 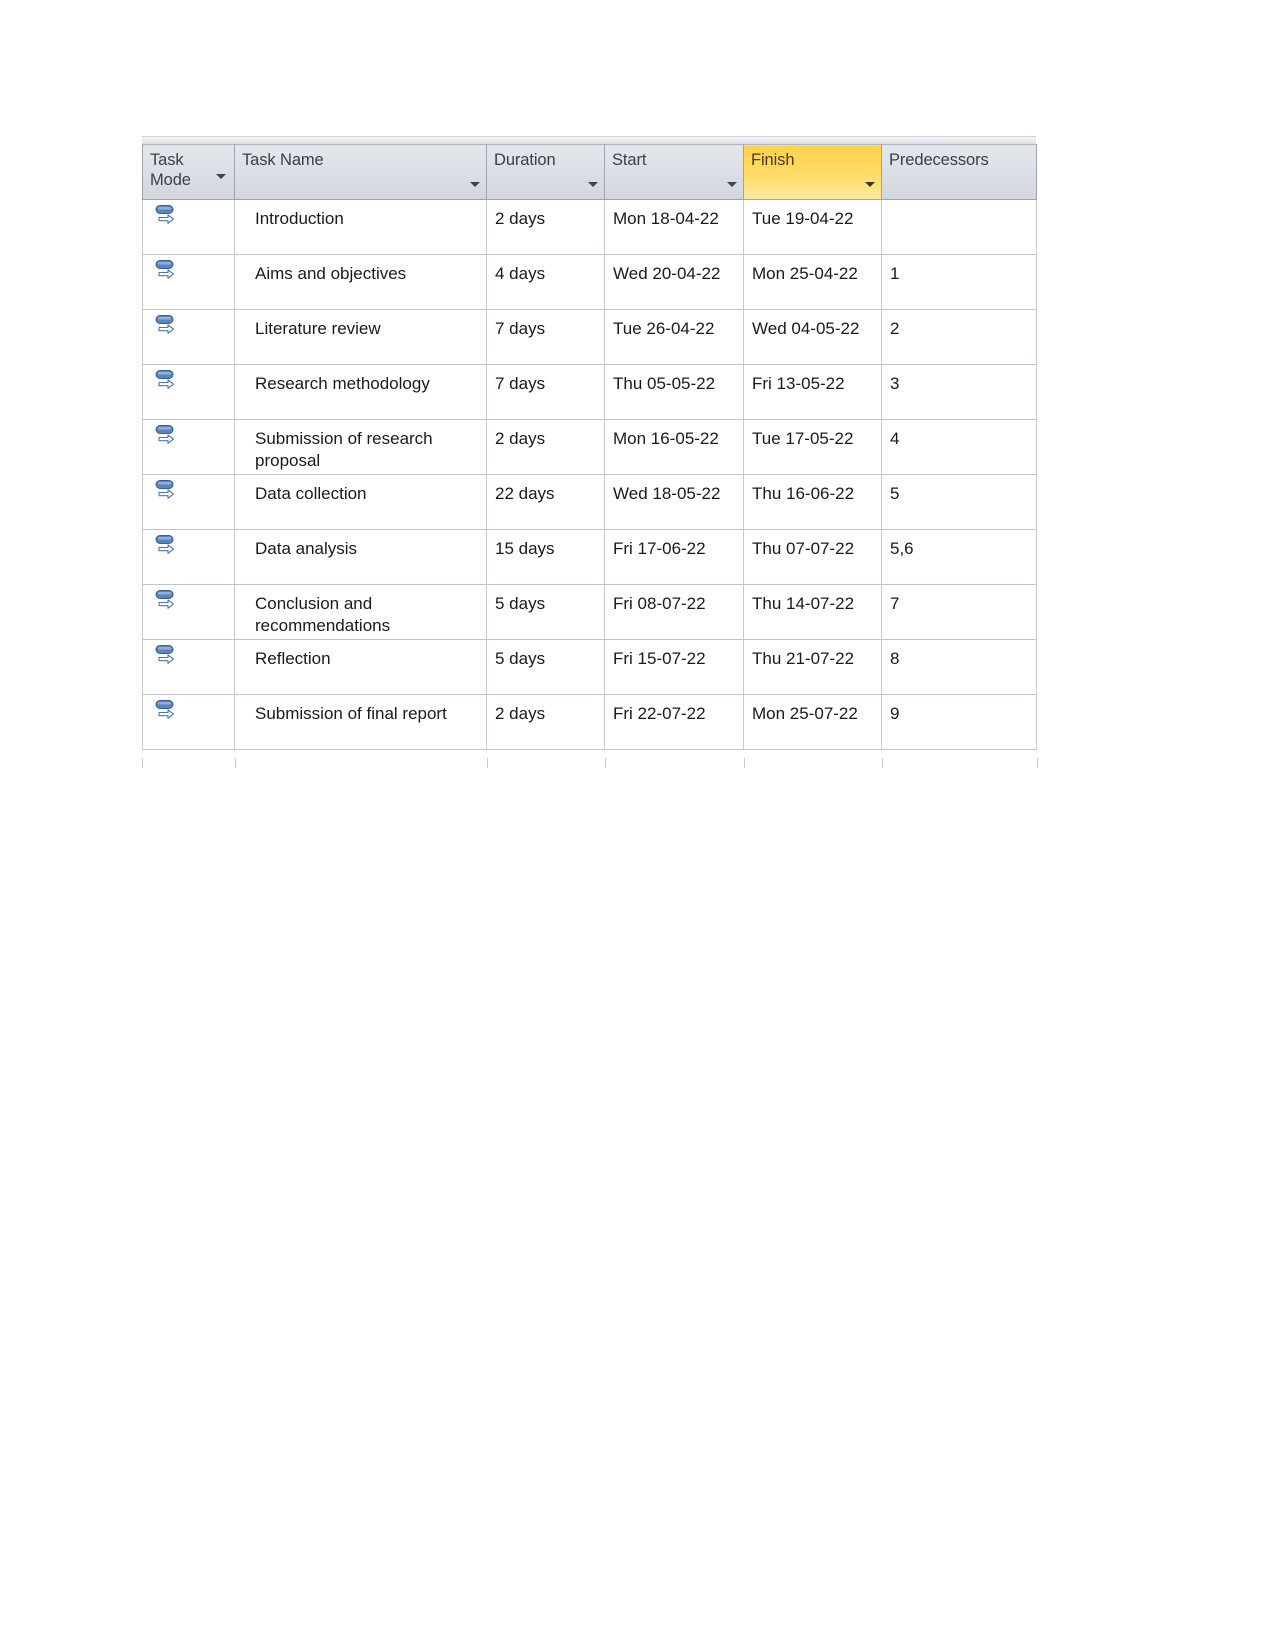 I want to click on cell-task-name: Literature review, so click(x=360, y=337).